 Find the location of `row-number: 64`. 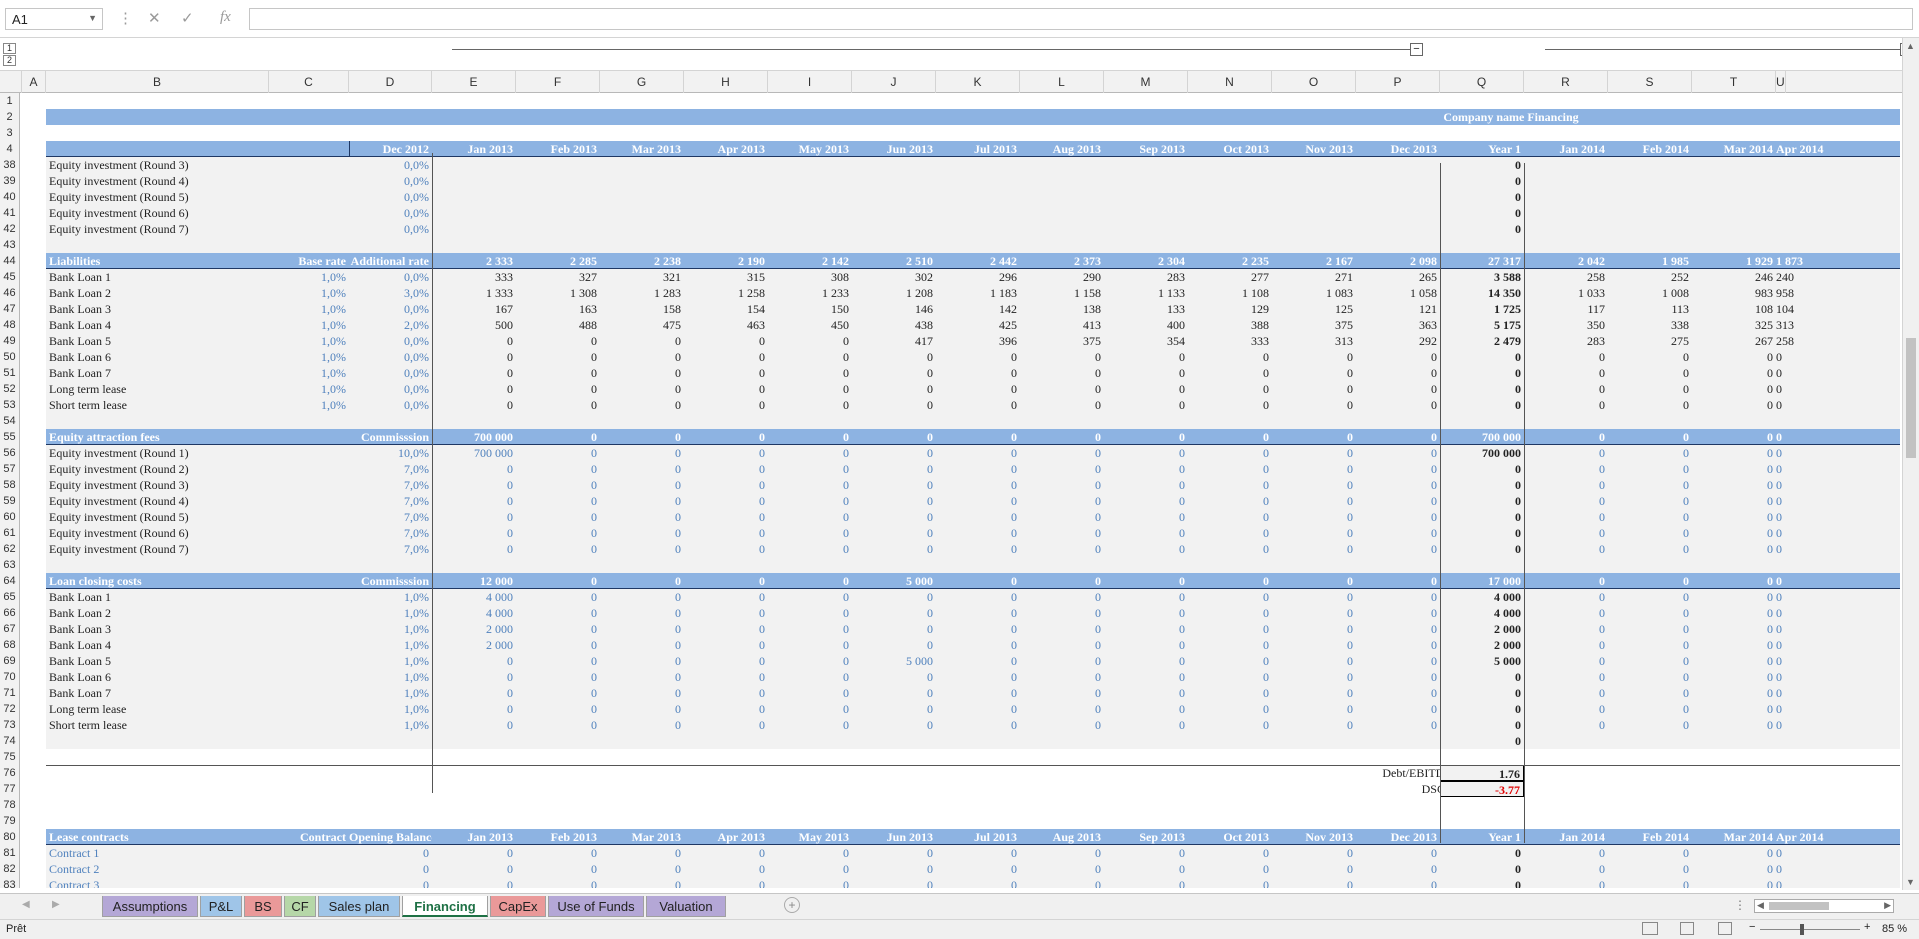

row-number: 64 is located at coordinates (10, 581).